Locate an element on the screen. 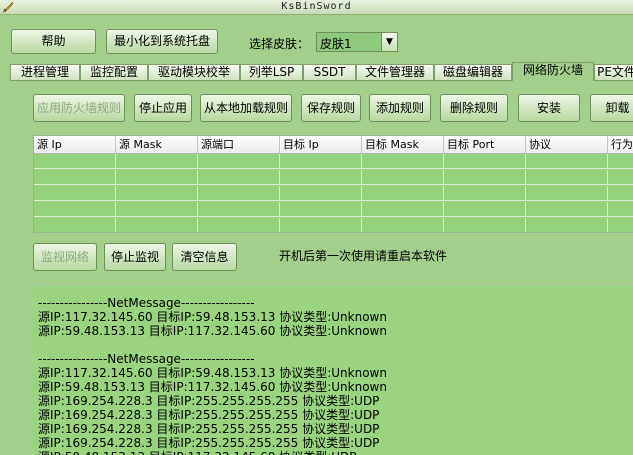  button-label: 安装 is located at coordinates (548, 108).